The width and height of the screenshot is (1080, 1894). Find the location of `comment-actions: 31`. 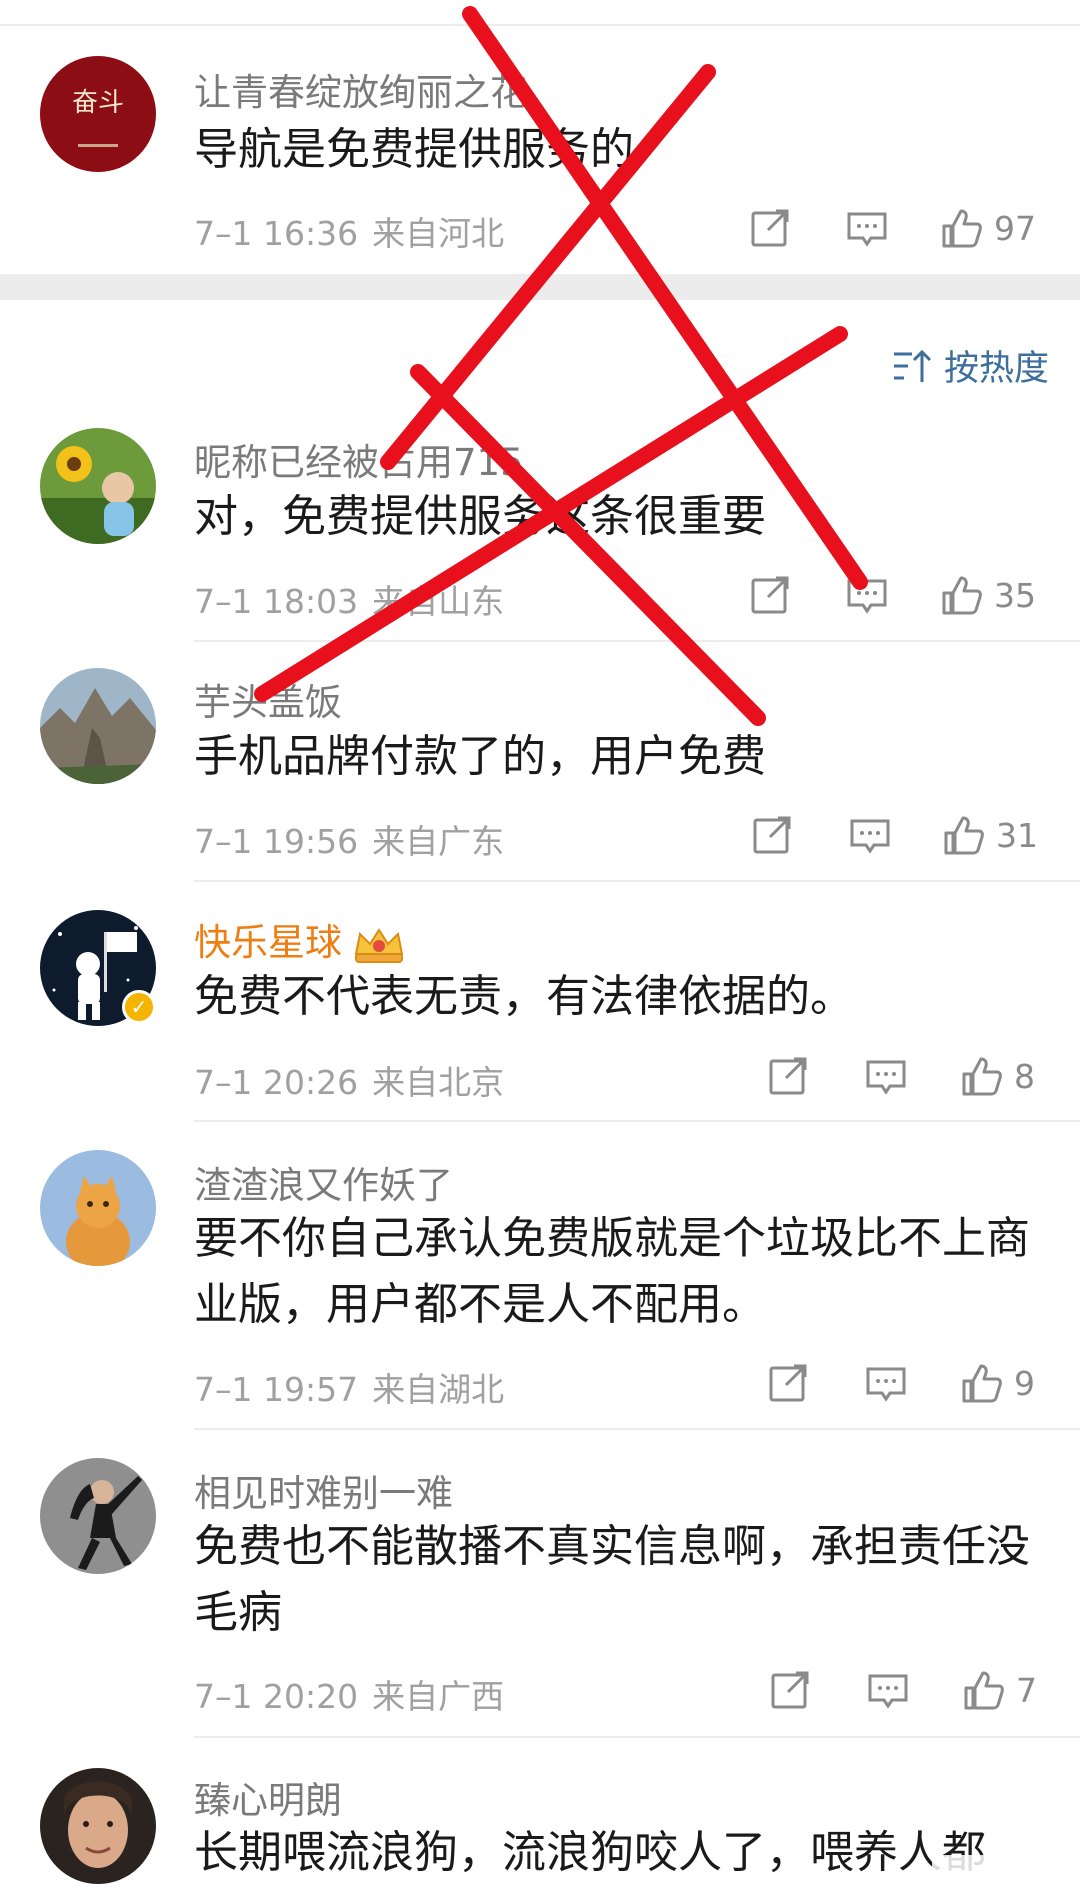

comment-actions: 31 is located at coordinates (540, 835).